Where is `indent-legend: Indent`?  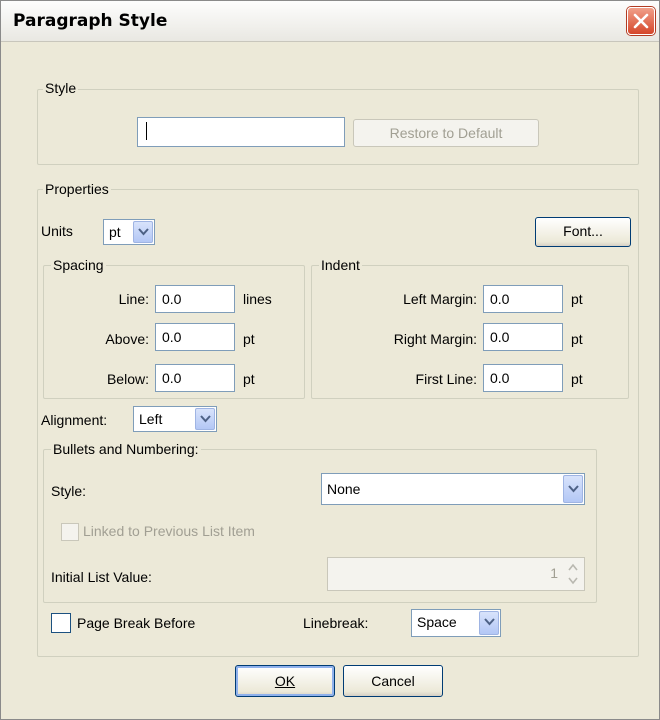 indent-legend: Indent is located at coordinates (340, 265).